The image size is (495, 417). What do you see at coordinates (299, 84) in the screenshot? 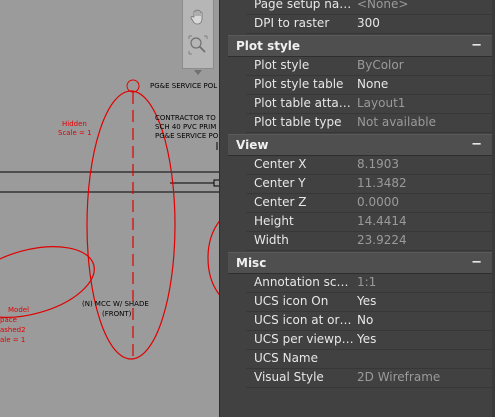
I see `property-label: Plot style table` at bounding box center [299, 84].